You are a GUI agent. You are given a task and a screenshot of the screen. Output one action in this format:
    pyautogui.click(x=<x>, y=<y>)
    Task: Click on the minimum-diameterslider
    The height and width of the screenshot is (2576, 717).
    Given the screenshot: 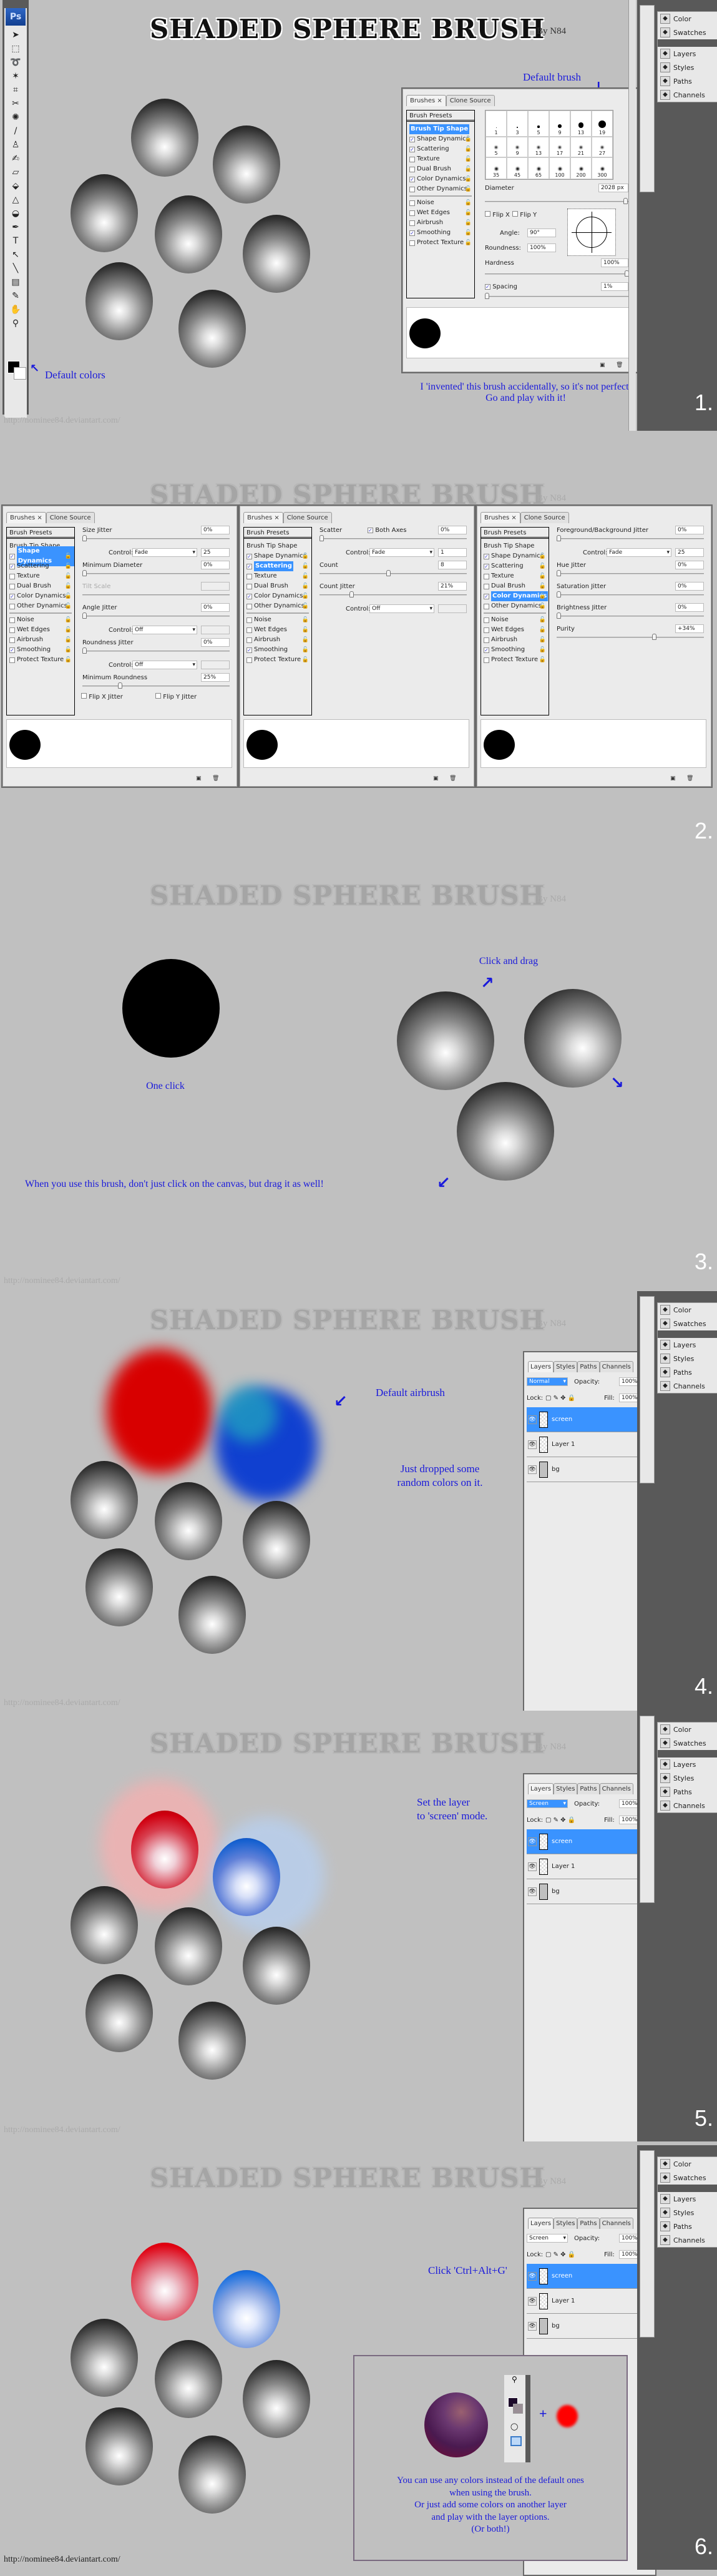 What is the action you would take?
    pyautogui.click(x=156, y=573)
    